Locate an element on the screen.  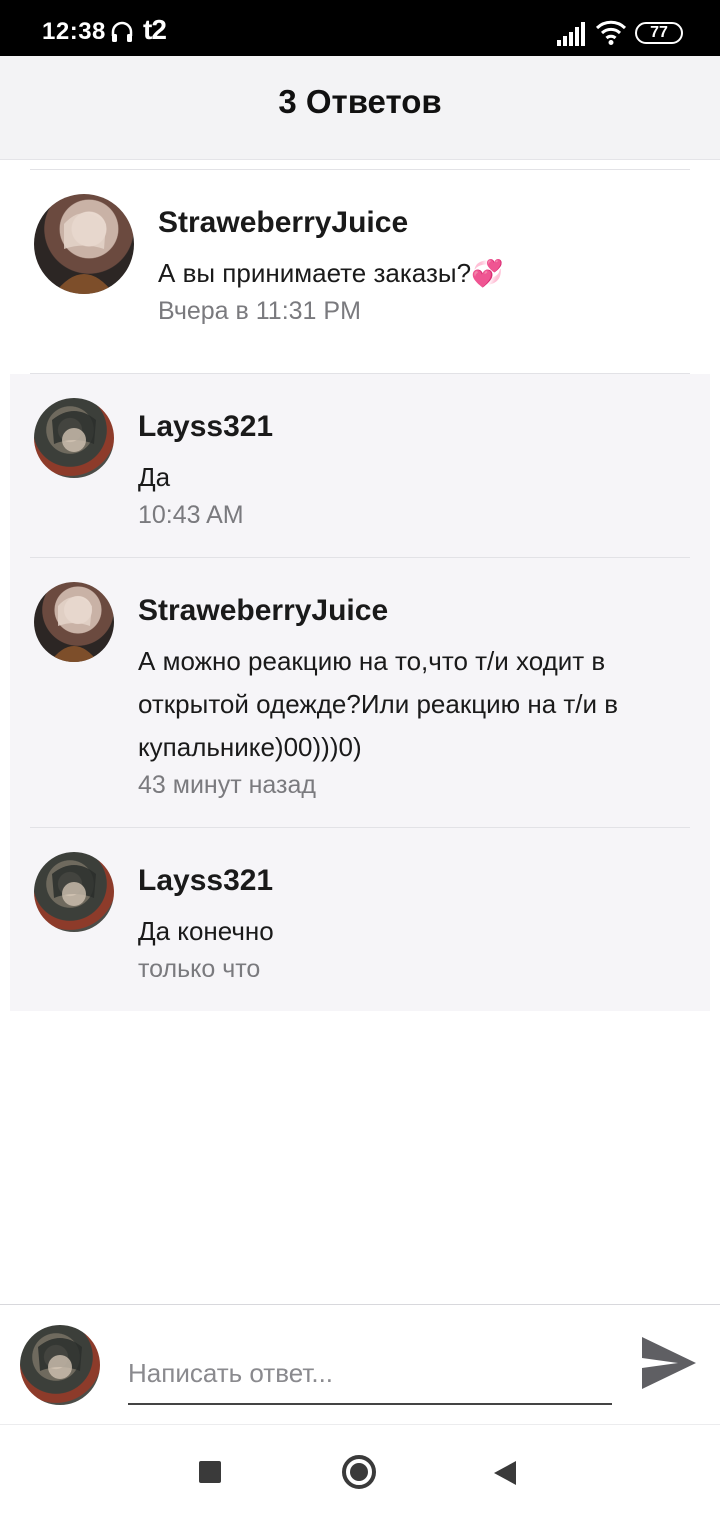
signal-icon is located at coordinates (571, 34).